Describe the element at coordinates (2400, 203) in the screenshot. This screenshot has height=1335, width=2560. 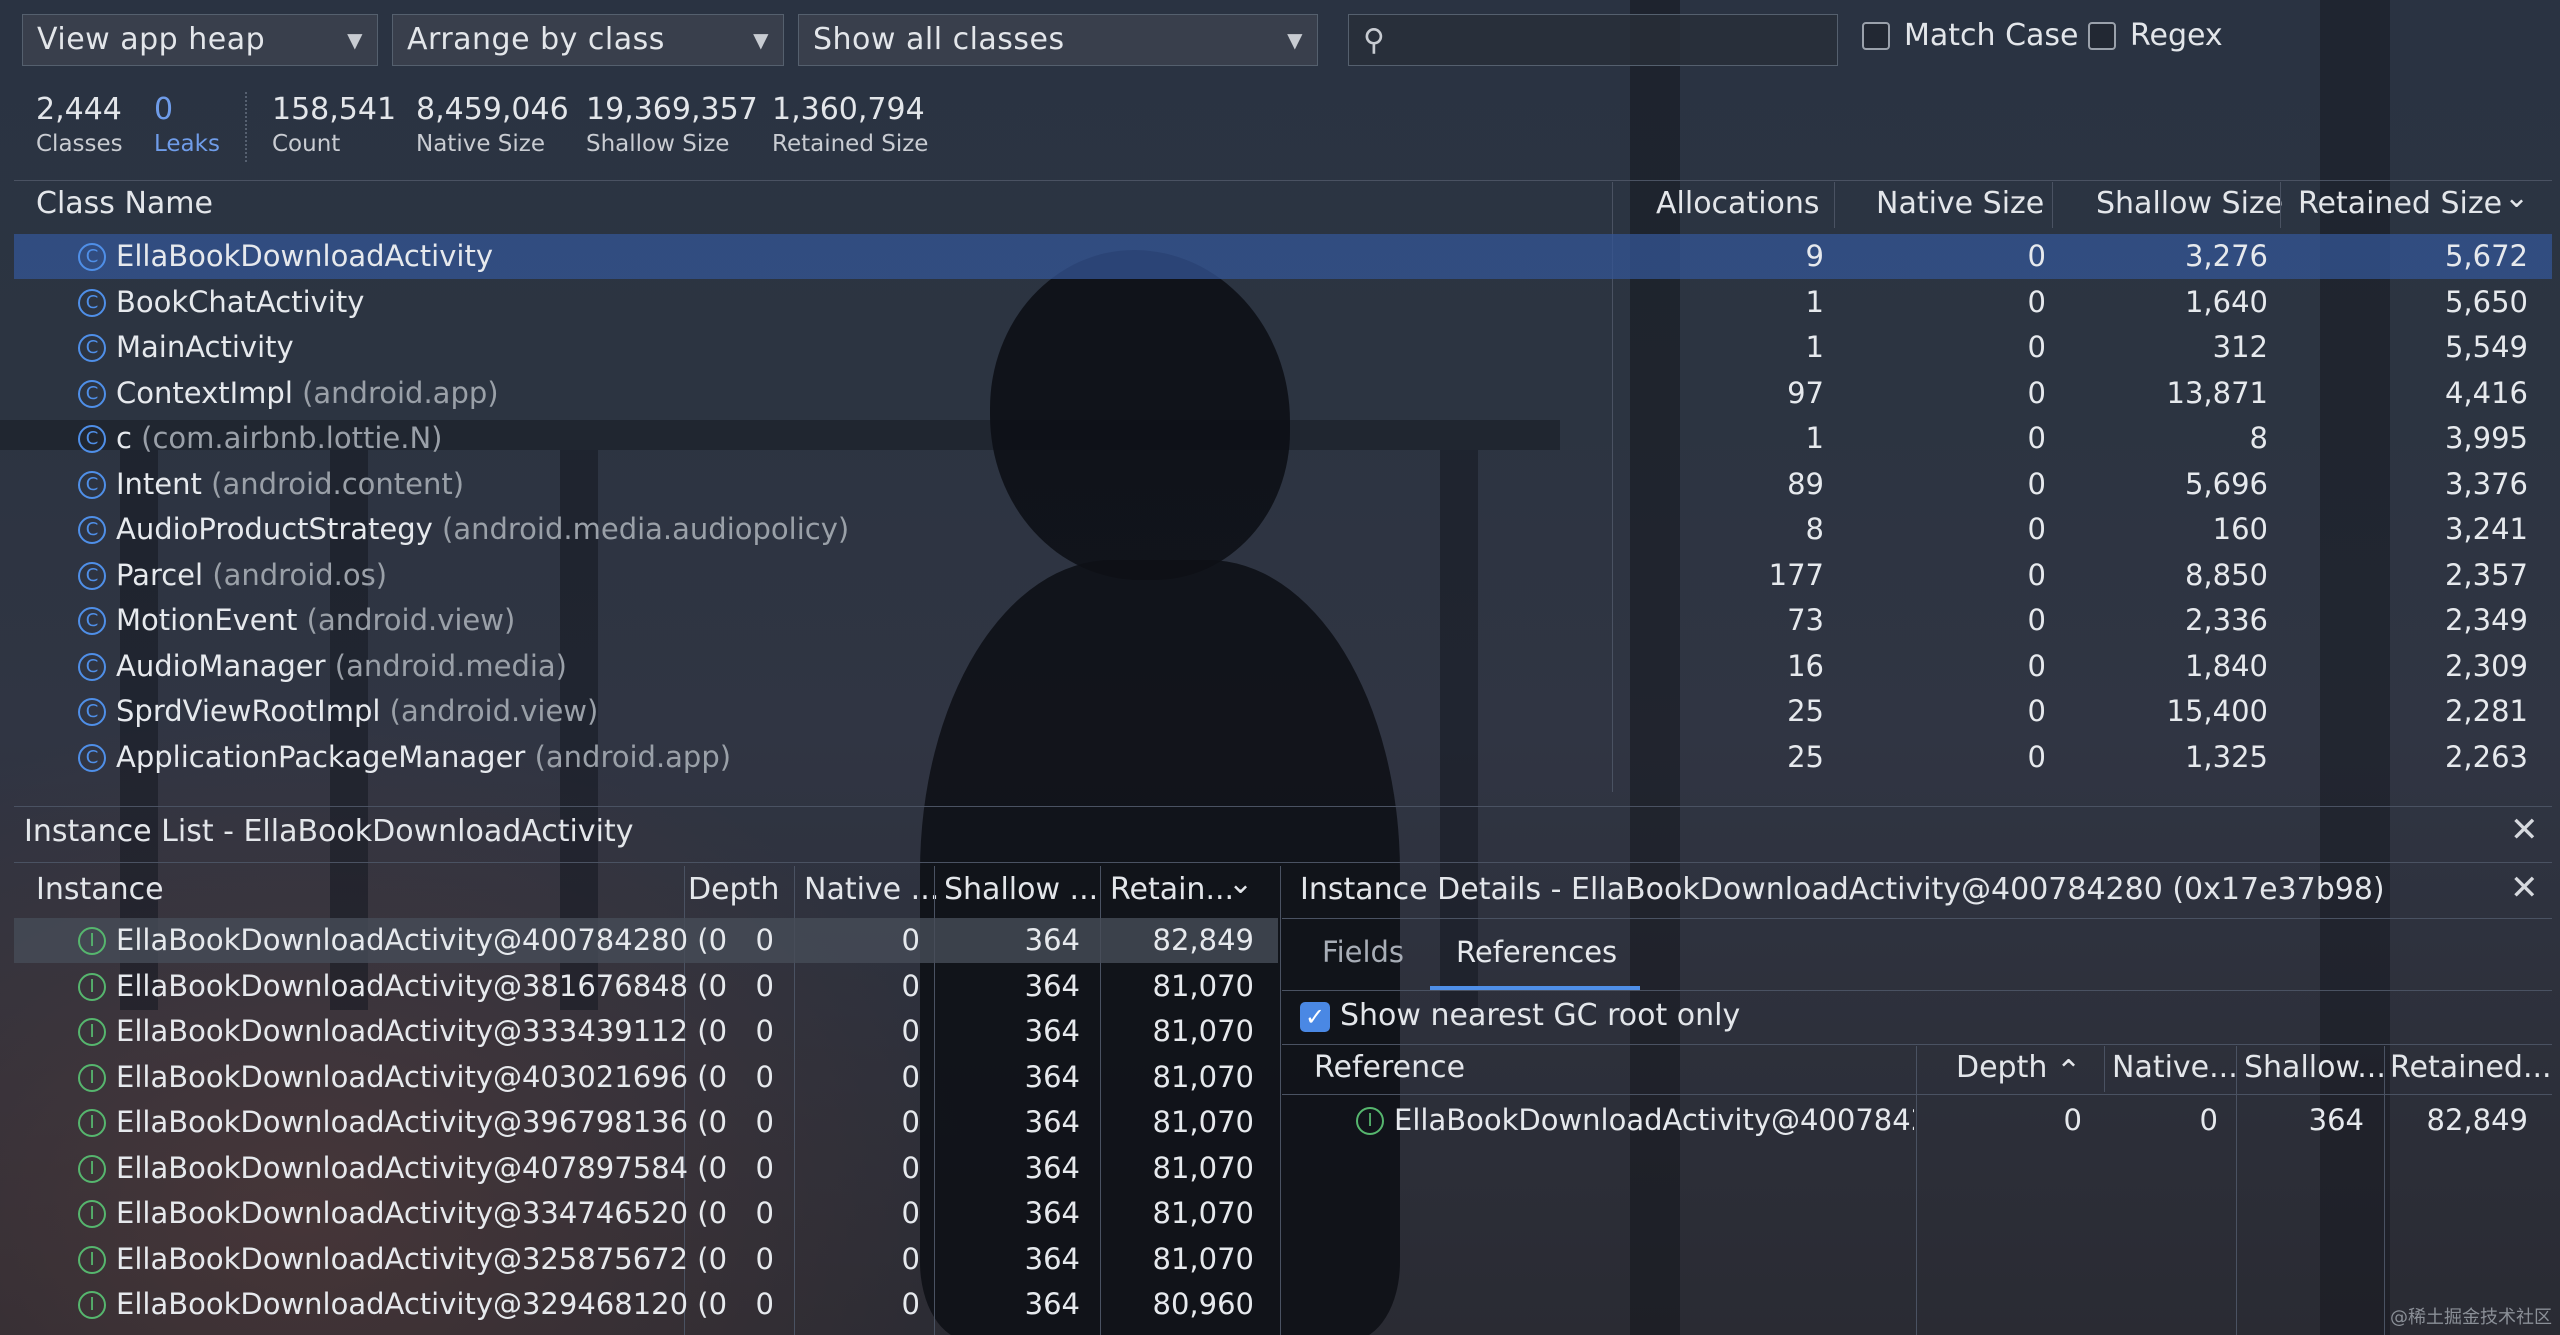
I see `col-retained-size: Retained Size` at that location.